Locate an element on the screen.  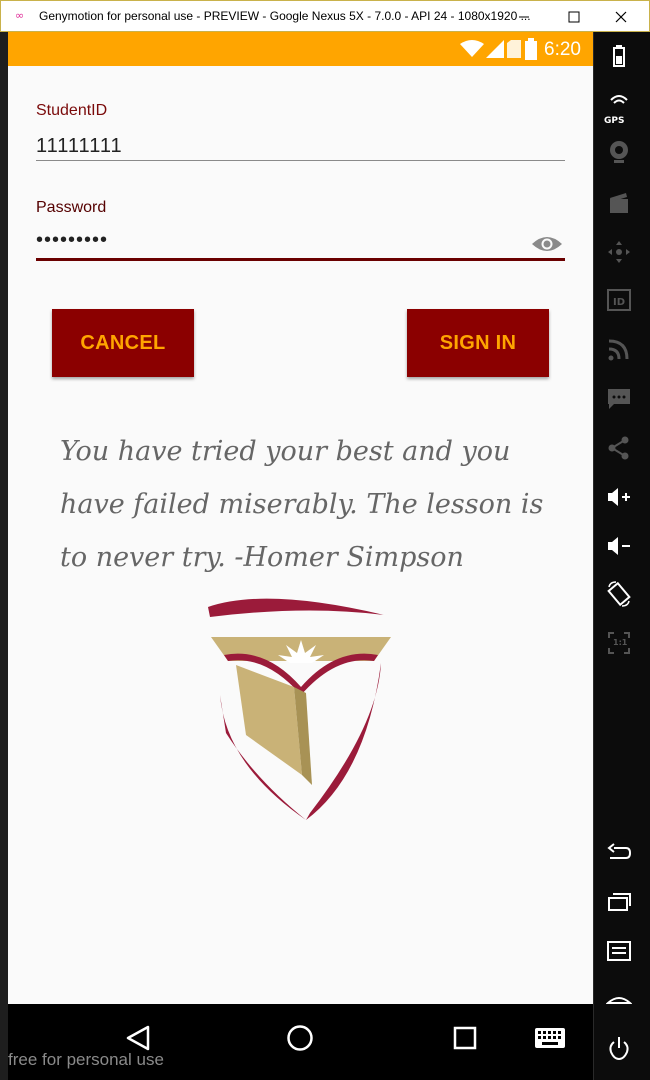
back-key-icon is located at coordinates (619, 853).